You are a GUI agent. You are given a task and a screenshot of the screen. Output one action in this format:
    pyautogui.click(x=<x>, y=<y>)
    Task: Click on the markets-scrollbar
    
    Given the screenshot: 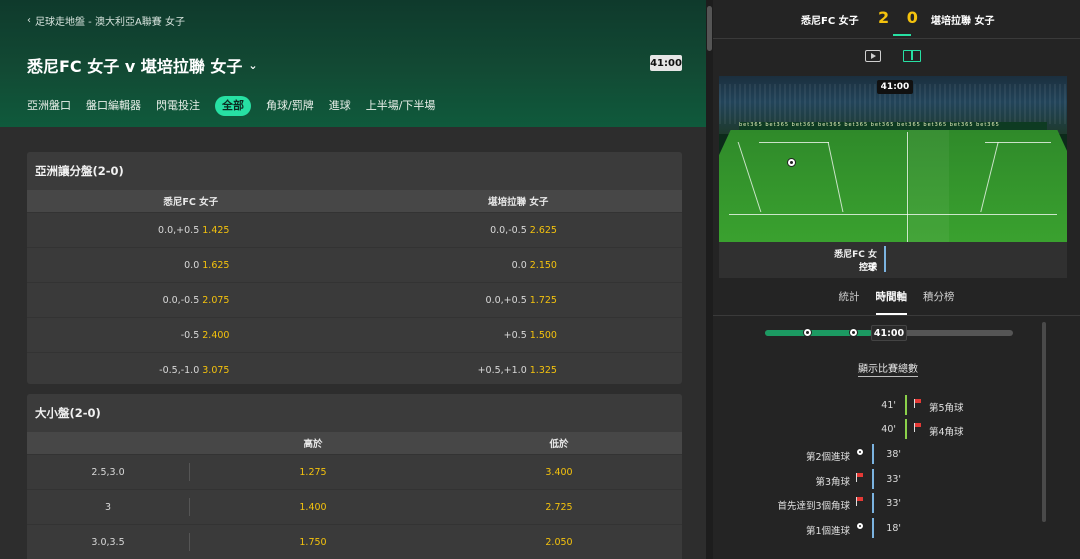 What is the action you would take?
    pyautogui.click(x=709, y=279)
    